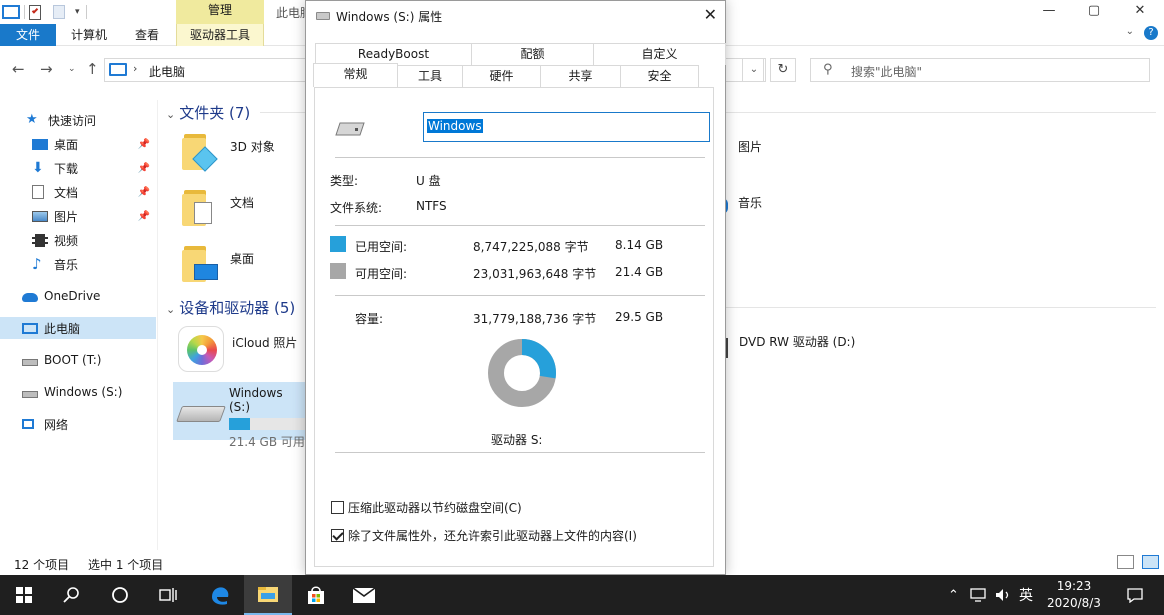 The image size is (1164, 615). Describe the element at coordinates (89, 35) in the screenshot. I see `tab-computer: 计算机` at that location.